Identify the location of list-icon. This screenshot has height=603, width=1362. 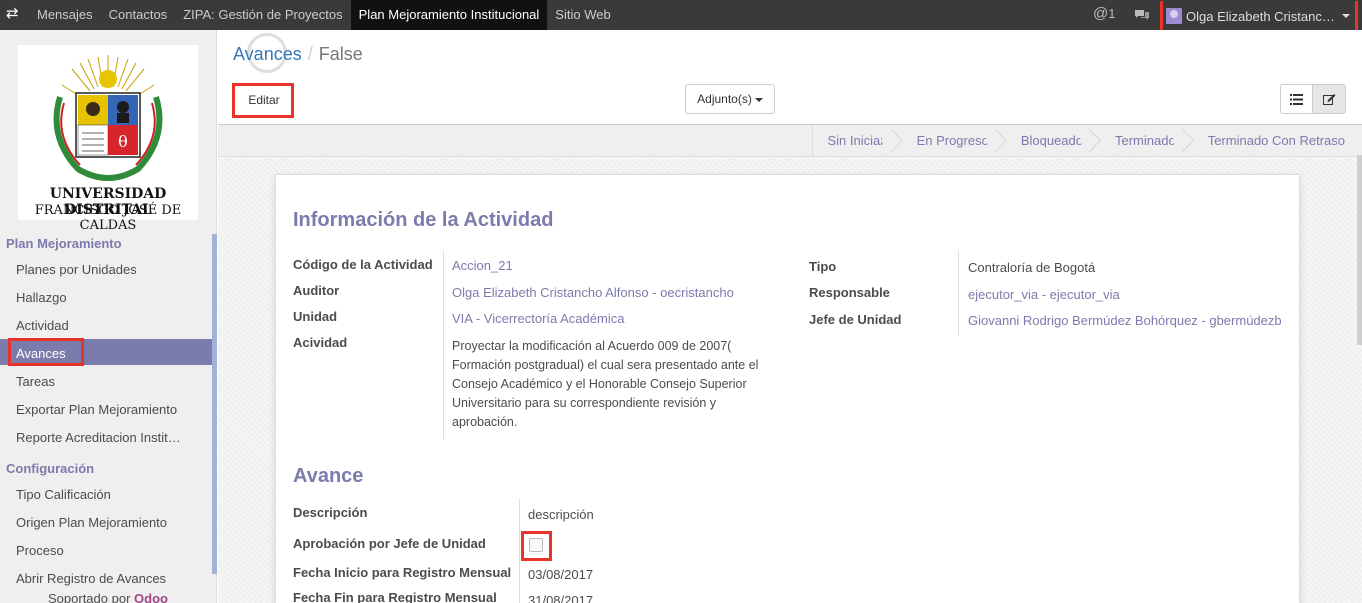
(1296, 99).